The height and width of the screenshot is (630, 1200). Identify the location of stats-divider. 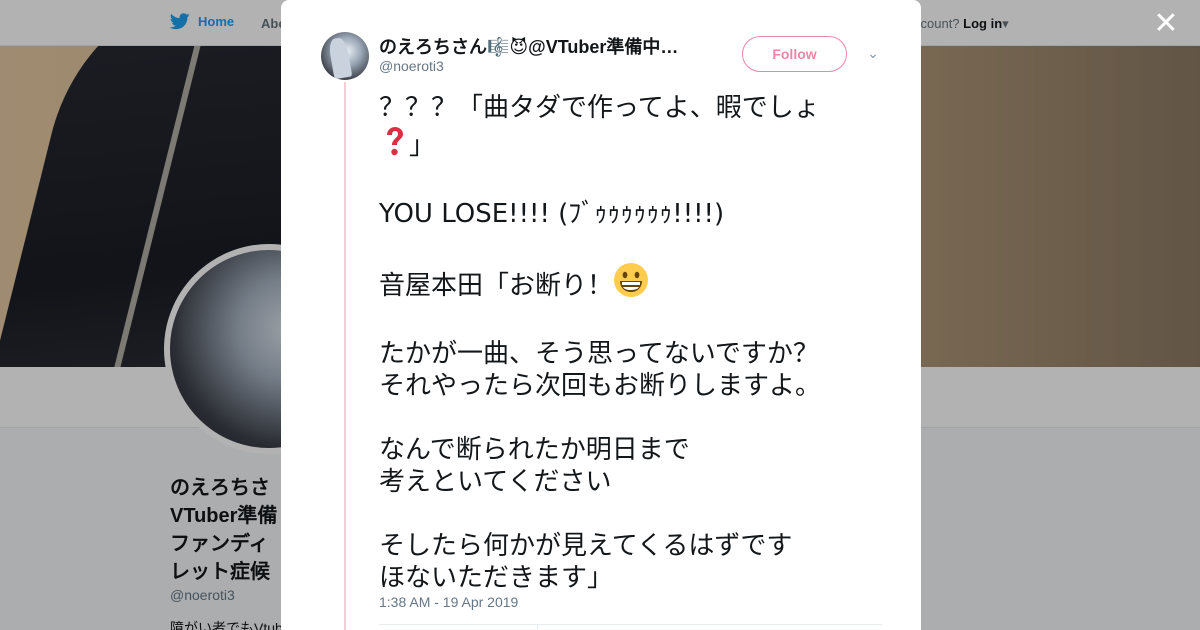
(537, 627).